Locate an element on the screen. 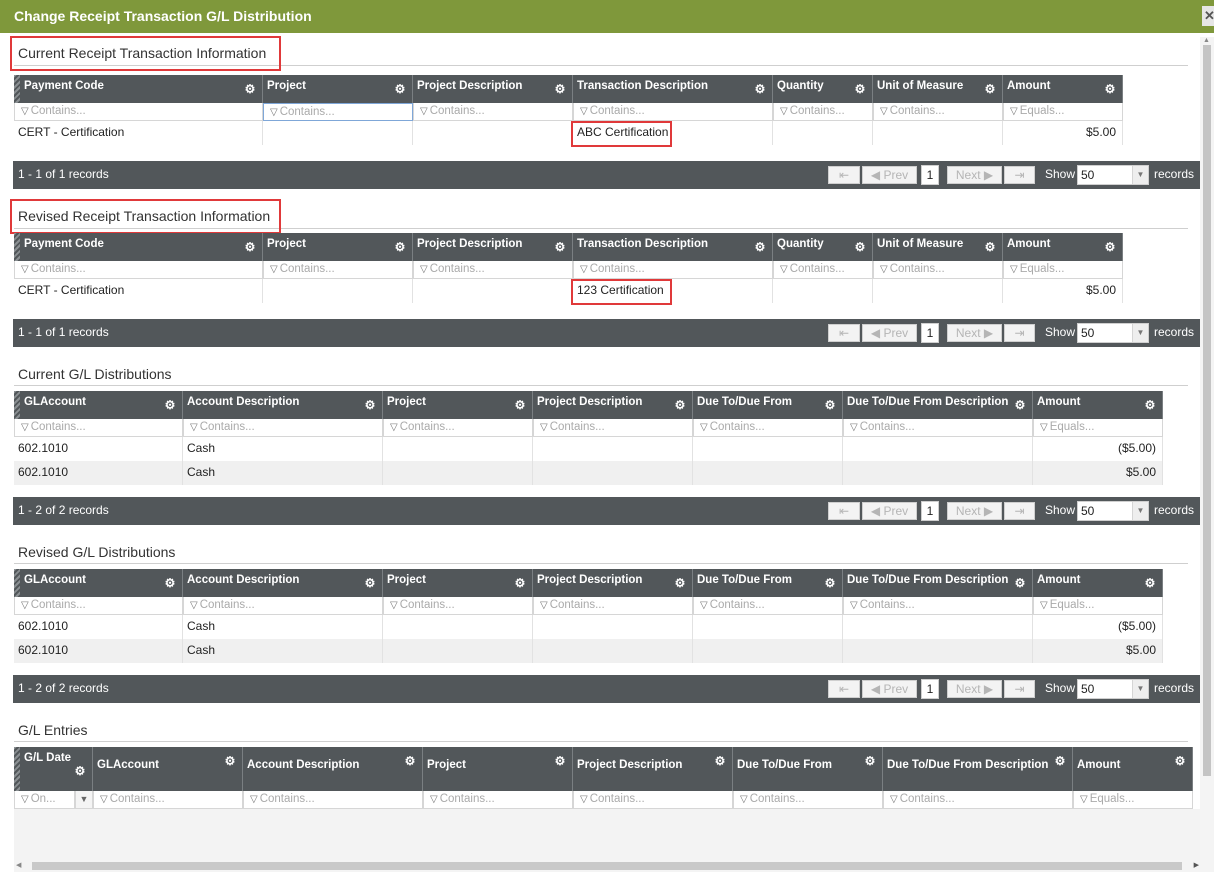 This screenshot has height=872, width=1214. column-header-payment-code: Payment Code ⚙ is located at coordinates (138, 247).